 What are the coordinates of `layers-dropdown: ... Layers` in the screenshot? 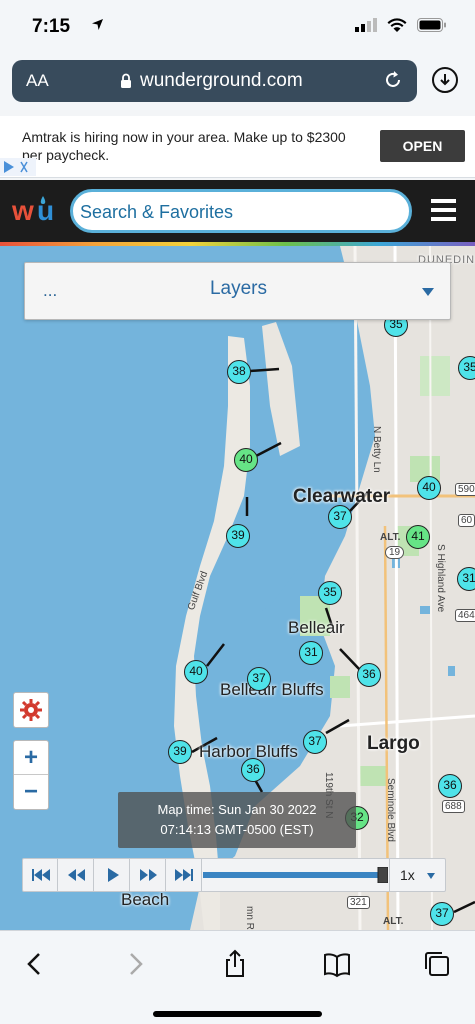 It's located at (237, 291).